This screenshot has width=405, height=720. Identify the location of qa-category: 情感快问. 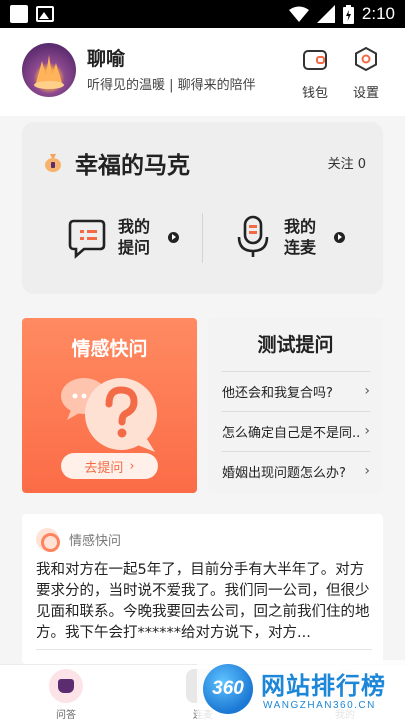
(95, 541).